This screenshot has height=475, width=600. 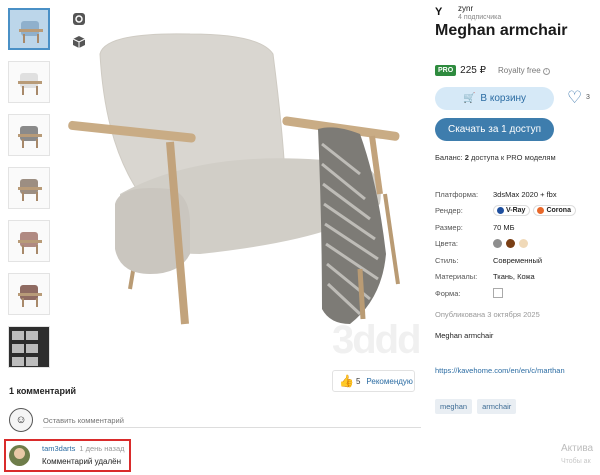 I want to click on spec-form: Форма:, so click(x=515, y=293).